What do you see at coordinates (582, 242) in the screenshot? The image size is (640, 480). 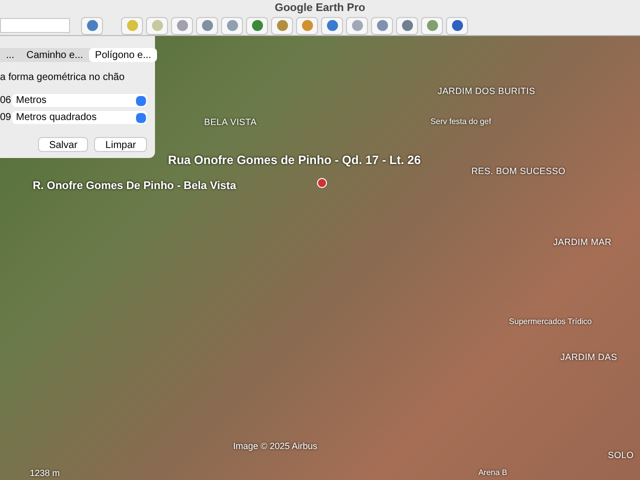 I see `map-label: JARDIM MAR` at bounding box center [582, 242].